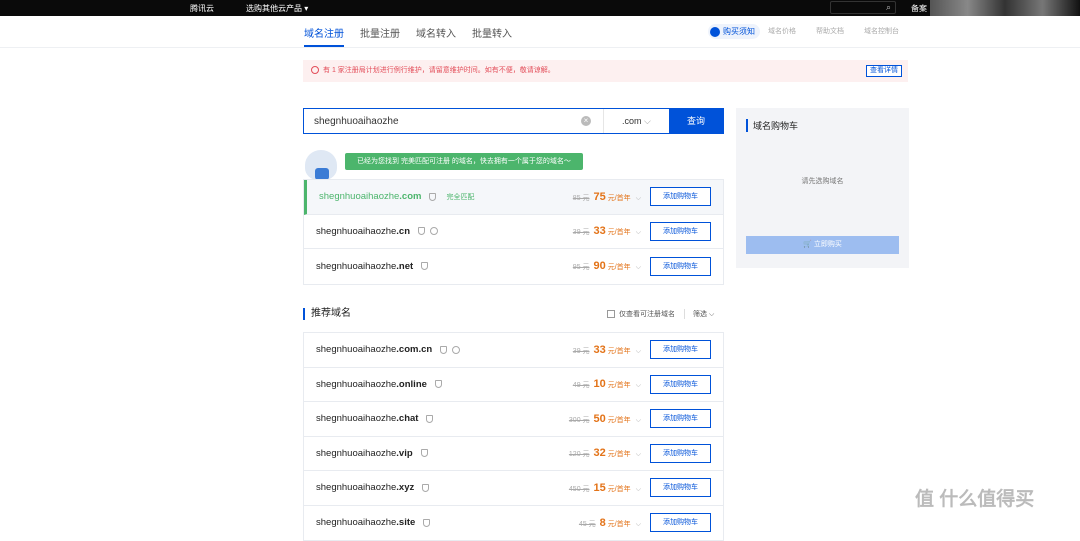 Image resolution: width=1080 pixels, height=541 pixels. Describe the element at coordinates (513, 454) in the screenshot. I see `domain-row: shegnhuoaihaozhe.vip 120 元 32 元/首年 ⌵ 添加购物车` at that location.